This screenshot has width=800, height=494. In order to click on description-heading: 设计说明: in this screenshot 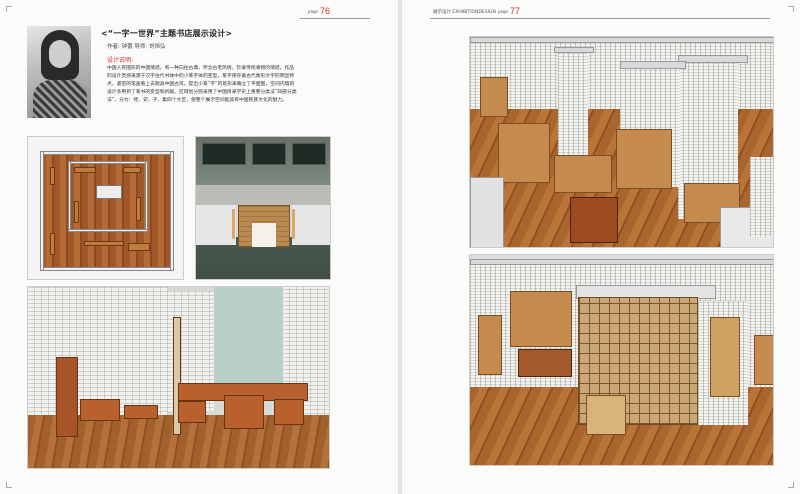, I will do `click(120, 60)`.